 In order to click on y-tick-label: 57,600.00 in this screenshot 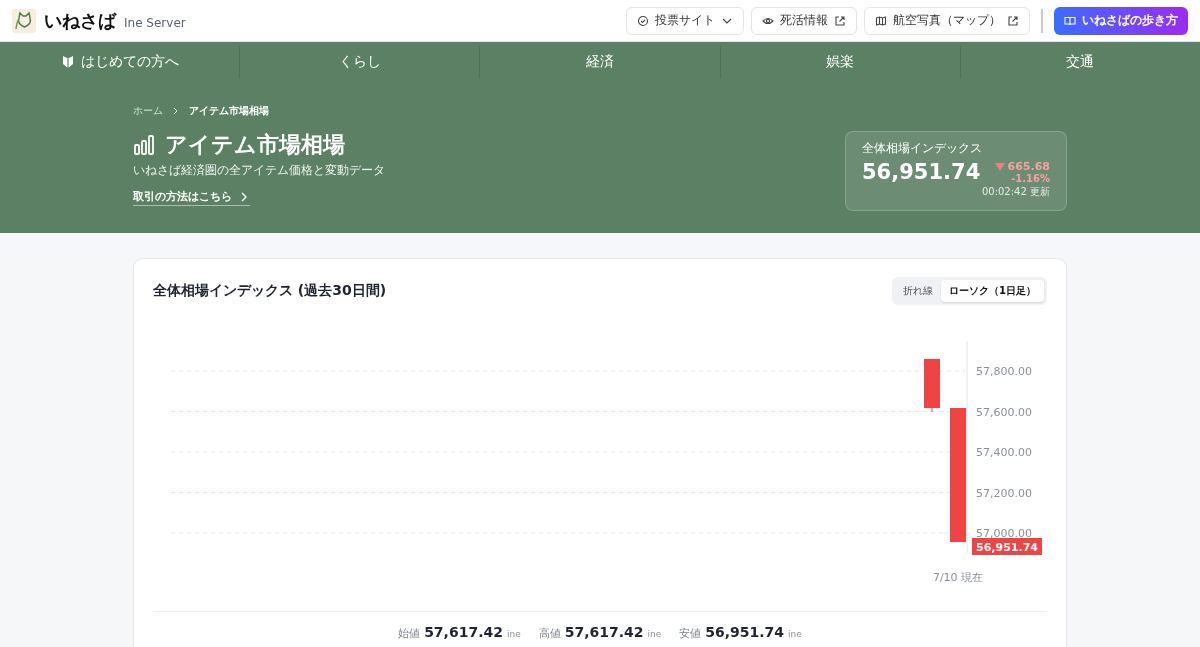, I will do `click(1004, 412)`.